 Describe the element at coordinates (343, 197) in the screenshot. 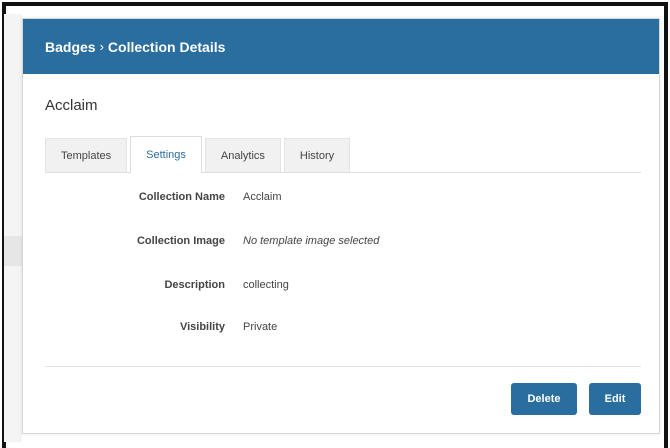

I see `field-collection-name: Collection Name Acclaim` at that location.